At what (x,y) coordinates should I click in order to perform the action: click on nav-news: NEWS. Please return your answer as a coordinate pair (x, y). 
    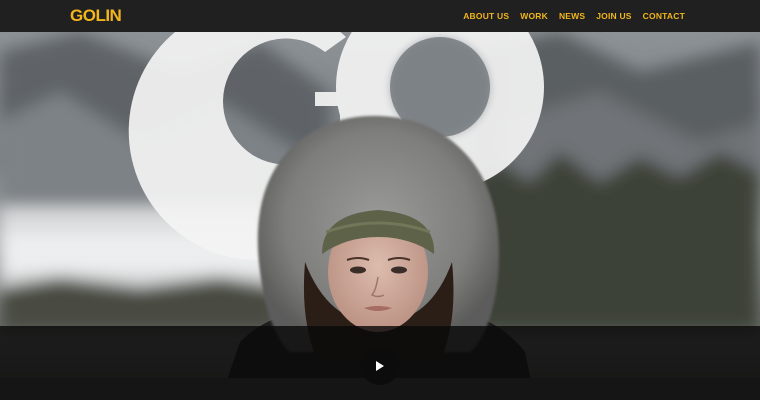
    Looking at the image, I should click on (572, 16).